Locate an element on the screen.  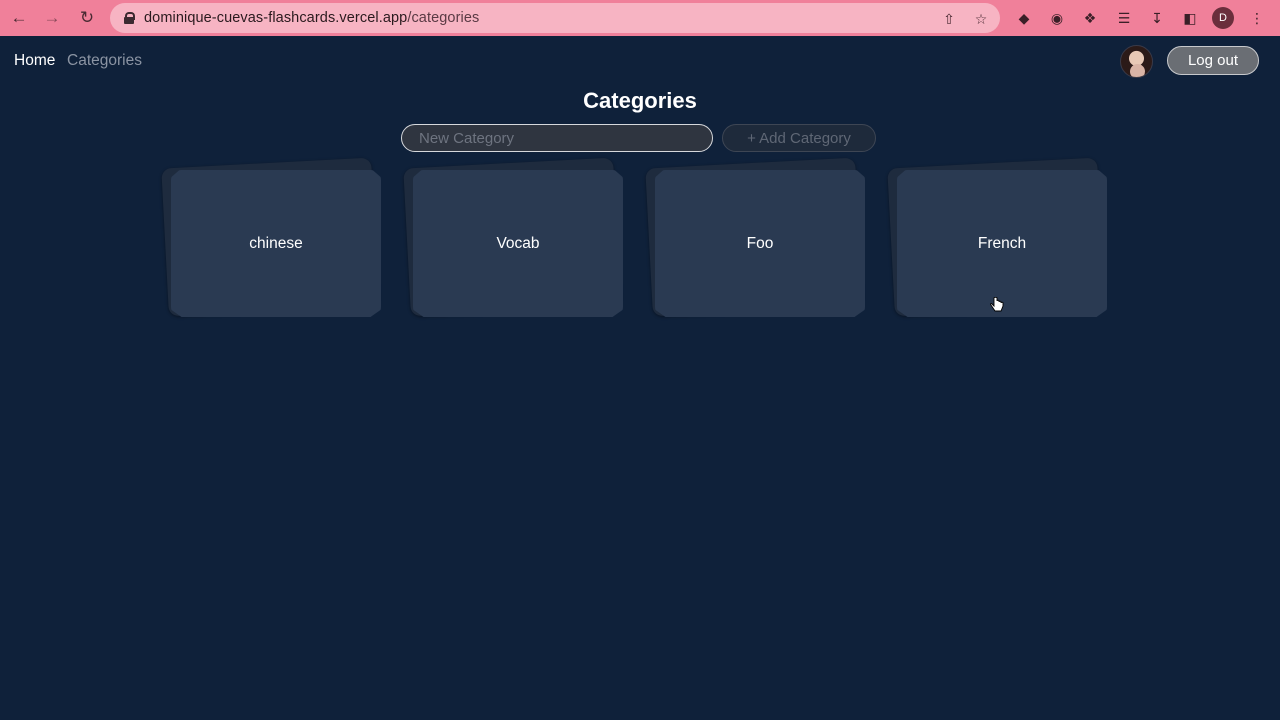
kebab-menu-icon: ⋮ is located at coordinates (1257, 18).